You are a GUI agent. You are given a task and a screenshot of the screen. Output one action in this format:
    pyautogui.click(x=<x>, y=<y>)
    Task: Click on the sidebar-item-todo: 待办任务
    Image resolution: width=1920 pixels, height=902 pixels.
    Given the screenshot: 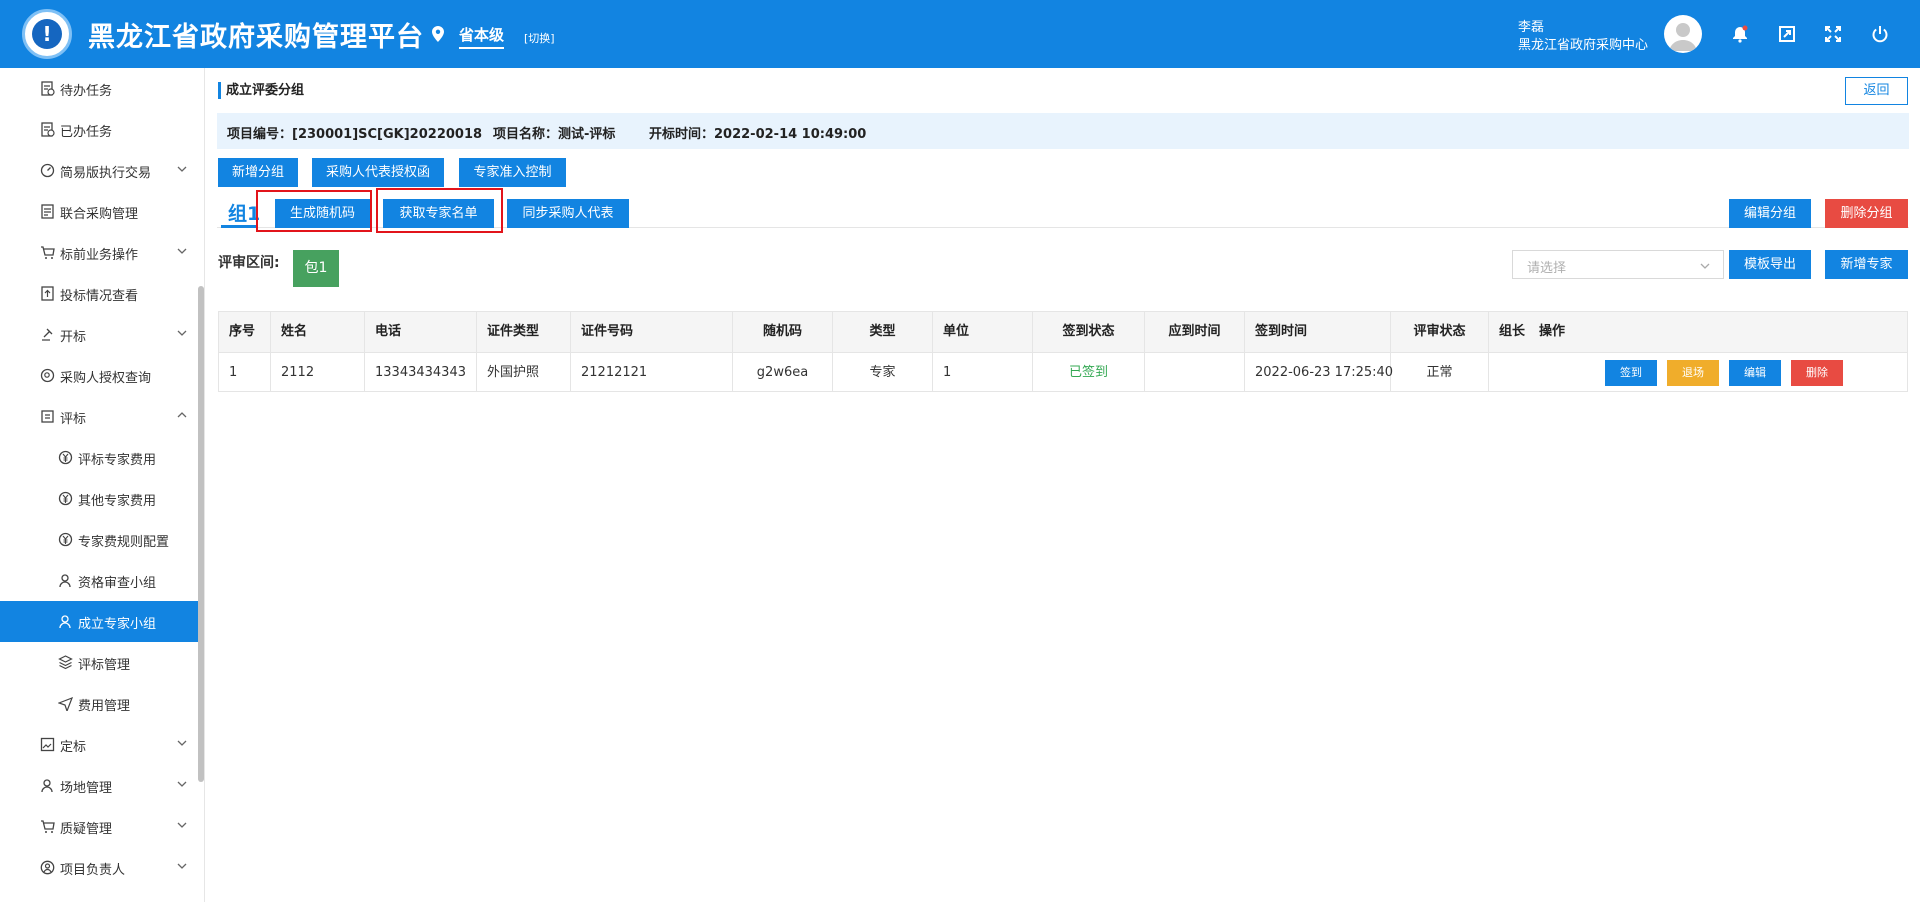 What is the action you would take?
    pyautogui.click(x=100, y=88)
    